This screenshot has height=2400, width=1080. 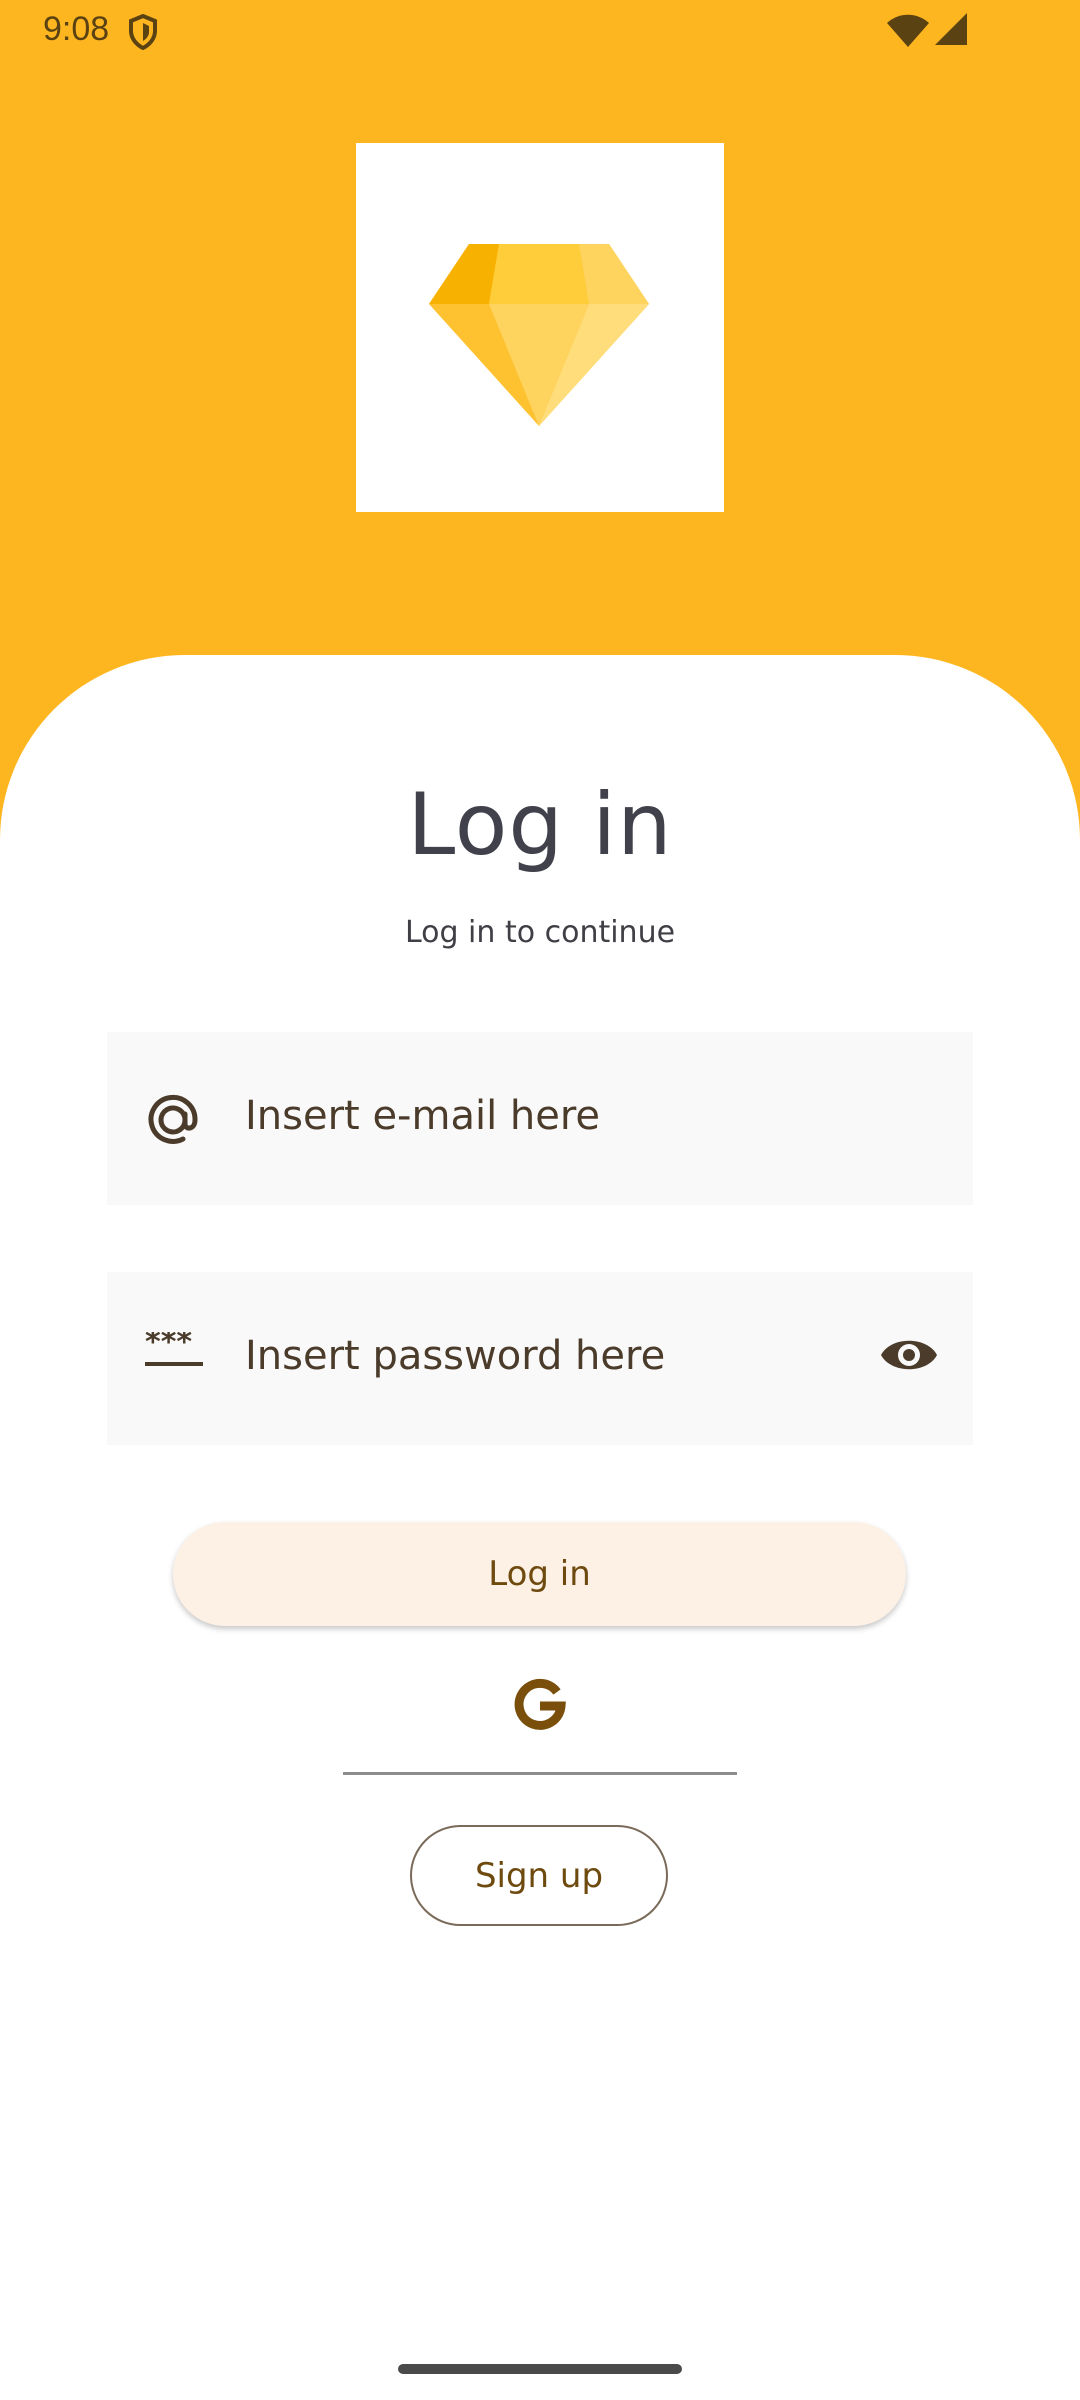 What do you see at coordinates (143, 32) in the screenshot?
I see `shield-icon` at bounding box center [143, 32].